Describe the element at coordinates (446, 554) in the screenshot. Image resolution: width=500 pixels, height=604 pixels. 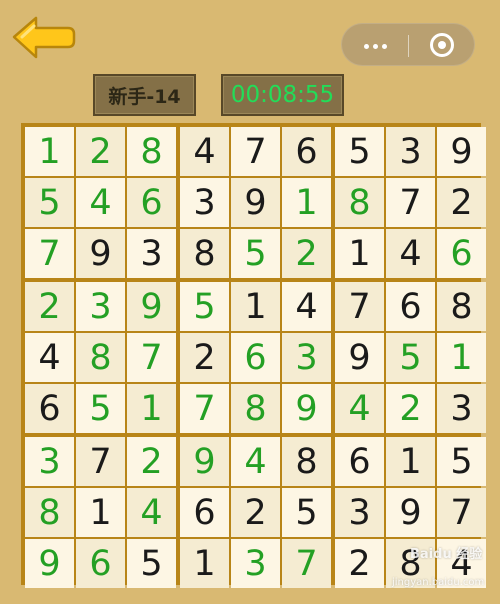
I see `watermark-logo-text: Baidu 经验` at that location.